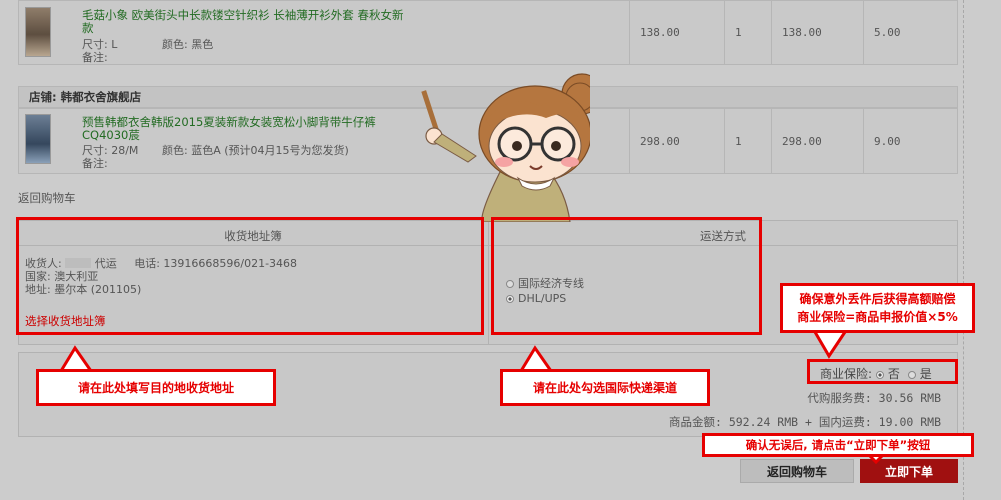 This screenshot has width=1001, height=500. I want to click on insurance-callout-line1: 确保意外丢件后获得高额赔偿, so click(877, 299).